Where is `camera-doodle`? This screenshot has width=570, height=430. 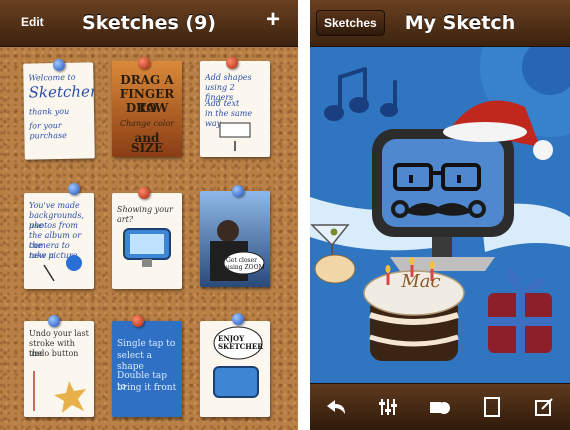
camera-doodle is located at coordinates (62, 268).